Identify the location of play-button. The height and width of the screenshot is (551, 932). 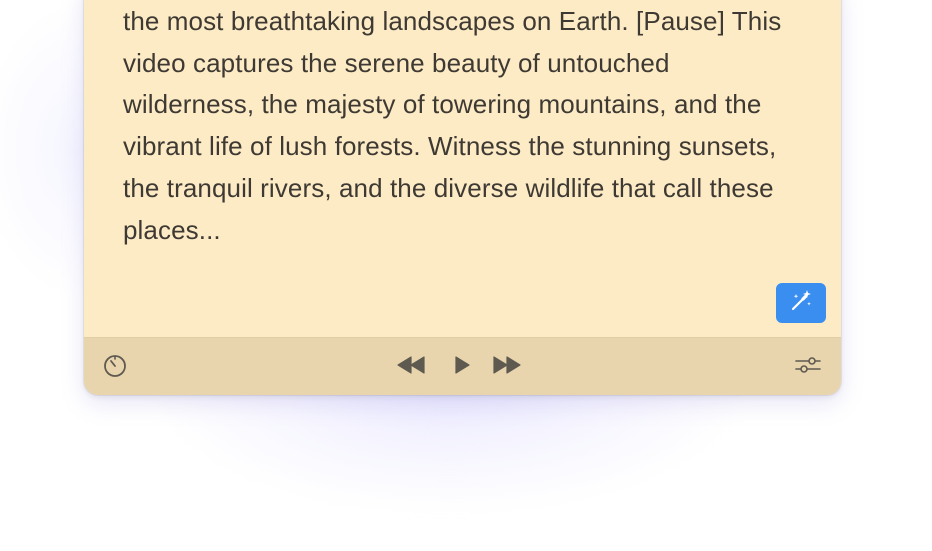
(462, 367).